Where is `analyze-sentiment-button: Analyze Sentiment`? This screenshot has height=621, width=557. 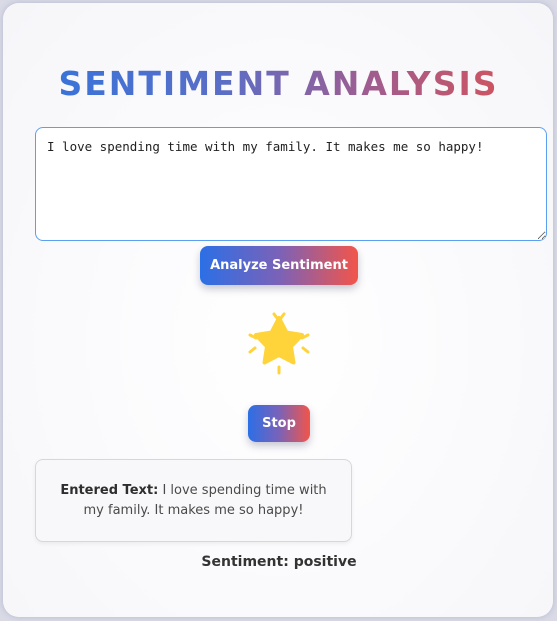 analyze-sentiment-button: Analyze Sentiment is located at coordinates (279, 265).